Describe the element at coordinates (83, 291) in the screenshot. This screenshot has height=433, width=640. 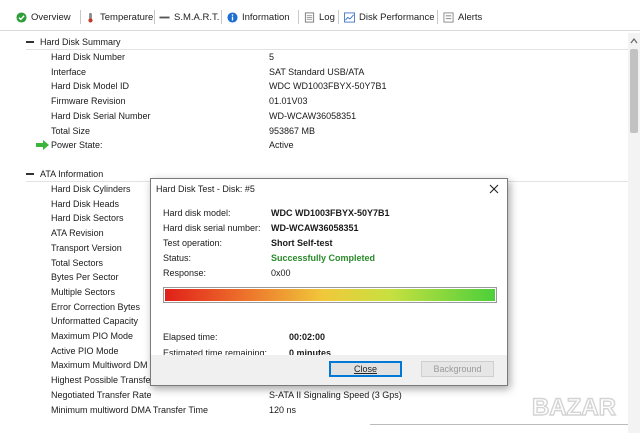
I see `row-key: Multiple Sectors` at that location.